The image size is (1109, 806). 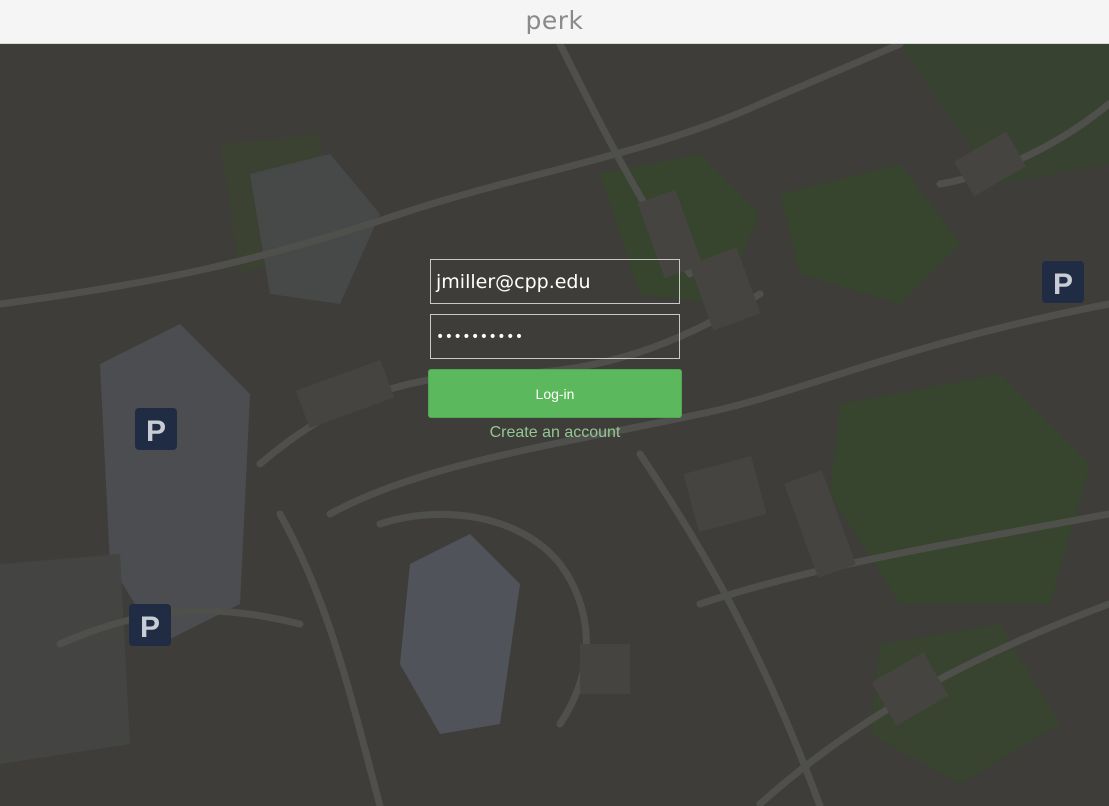 I want to click on password-value: ••••••••••, so click(x=480, y=336).